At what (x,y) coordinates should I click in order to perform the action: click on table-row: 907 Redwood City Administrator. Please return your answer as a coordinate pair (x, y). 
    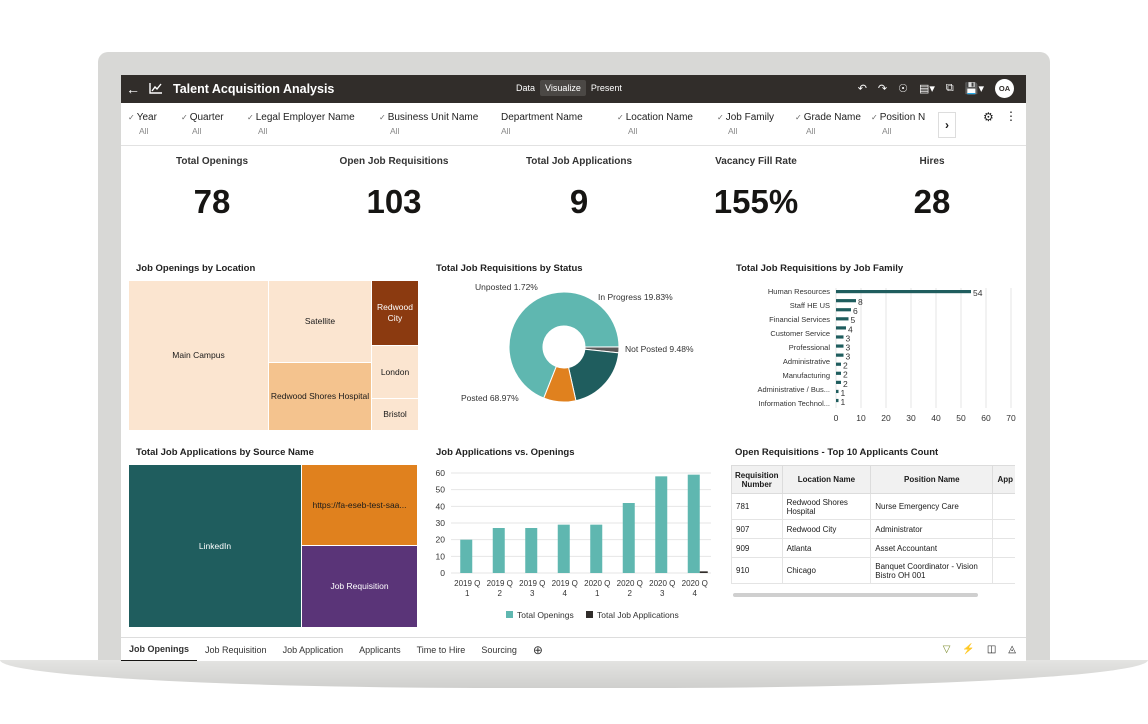
    Looking at the image, I should click on (873, 529).